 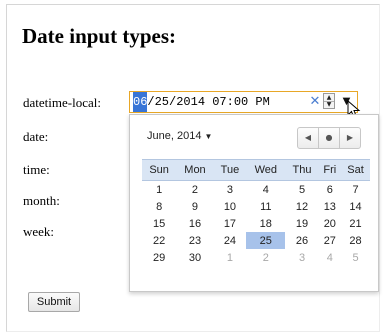 I want to click on calendar-day: 9, so click(x=194, y=206).